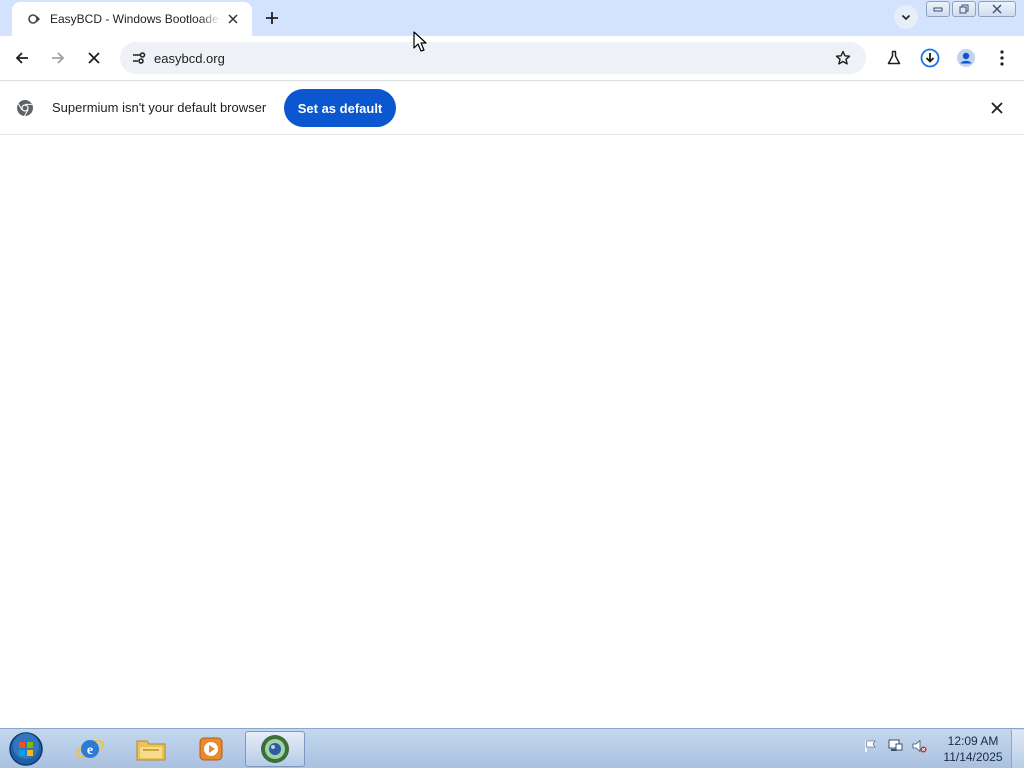 Image resolution: width=1024 pixels, height=768 pixels. I want to click on close-window-button, so click(997, 9).